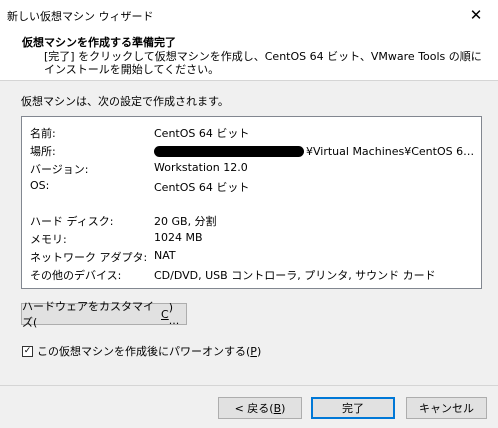 This screenshot has width=498, height=428. Describe the element at coordinates (99, 42) in the screenshot. I see `page-title: 仮想マシンを作成する準備完了` at that location.